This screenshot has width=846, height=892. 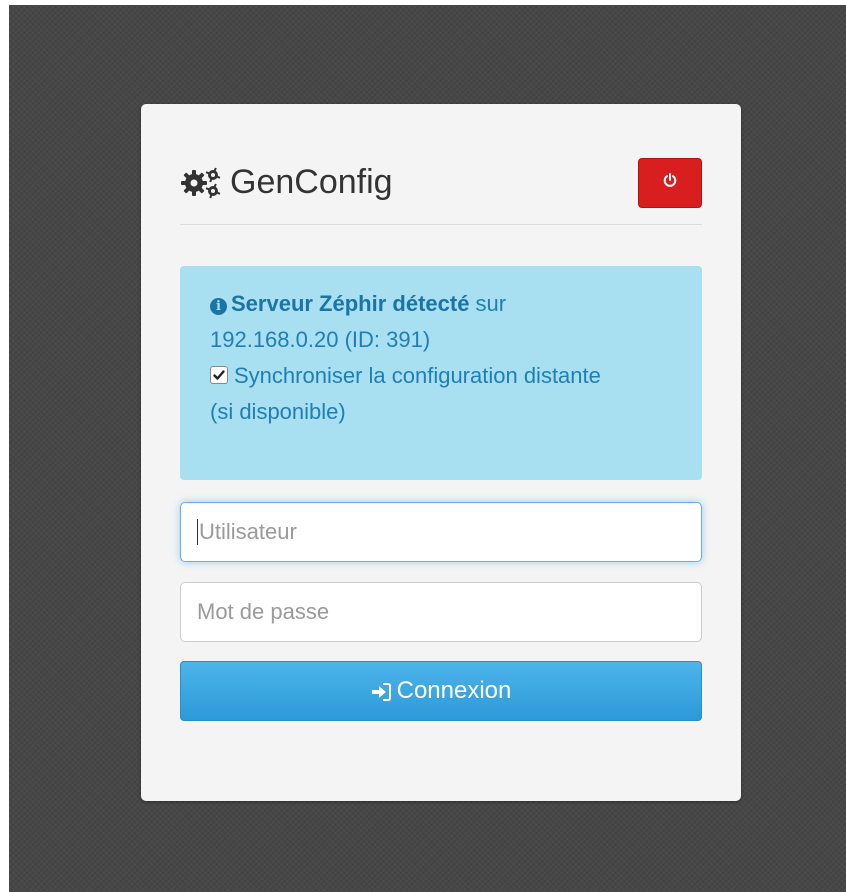 I want to click on login-label: Connexion, so click(x=454, y=690).